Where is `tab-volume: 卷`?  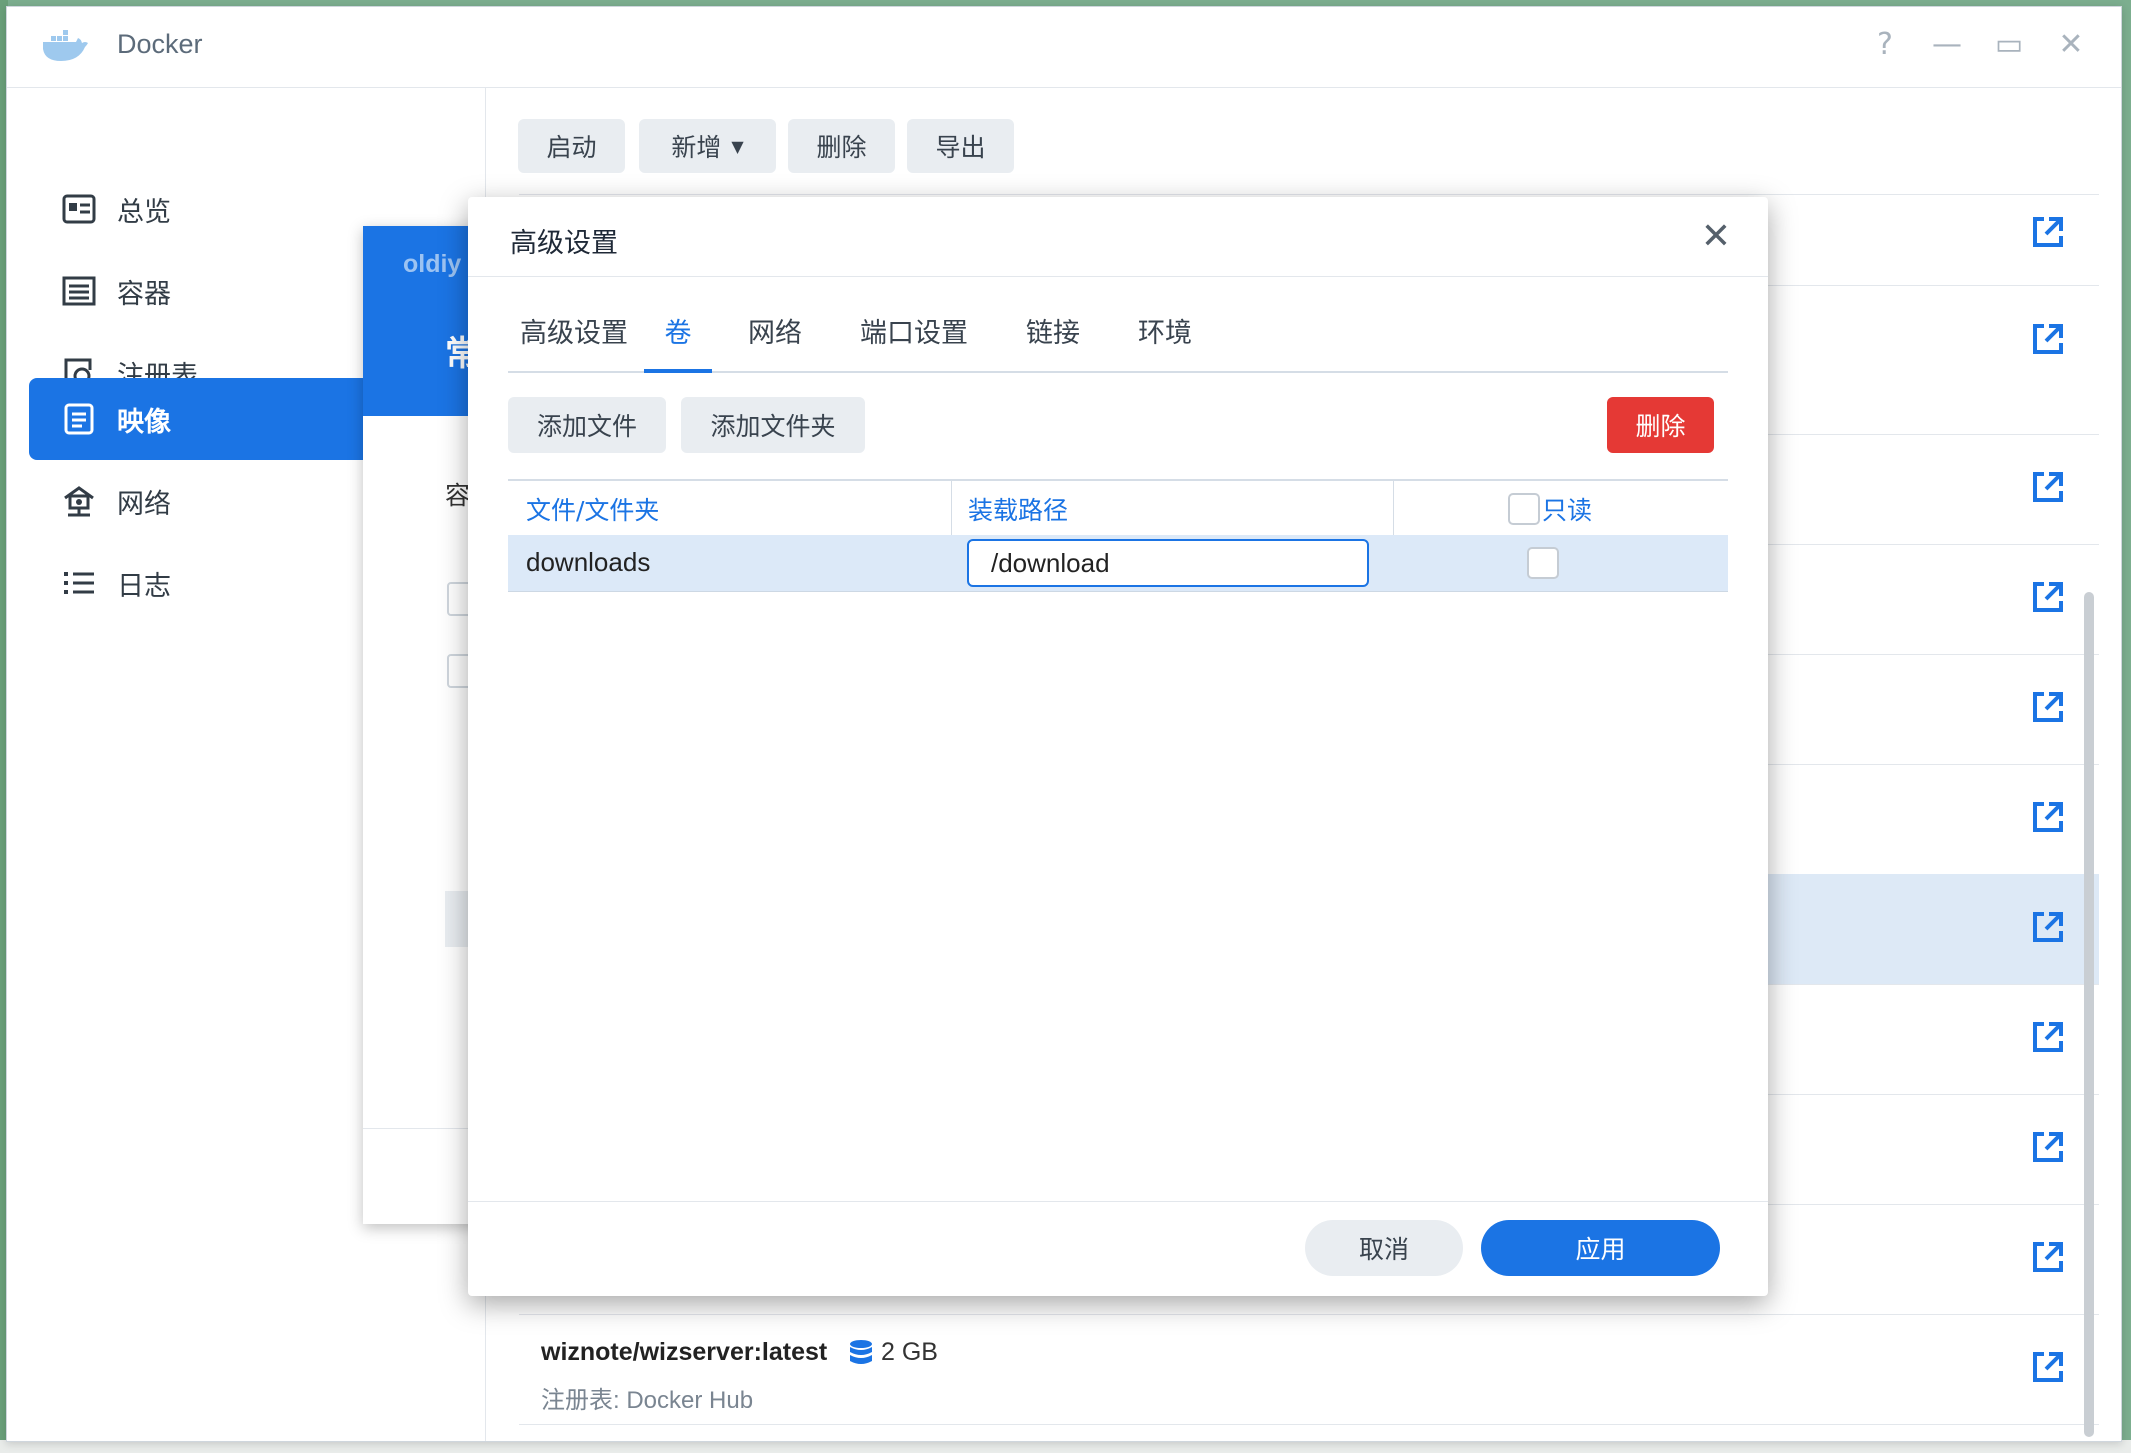 tab-volume: 卷 is located at coordinates (678, 339).